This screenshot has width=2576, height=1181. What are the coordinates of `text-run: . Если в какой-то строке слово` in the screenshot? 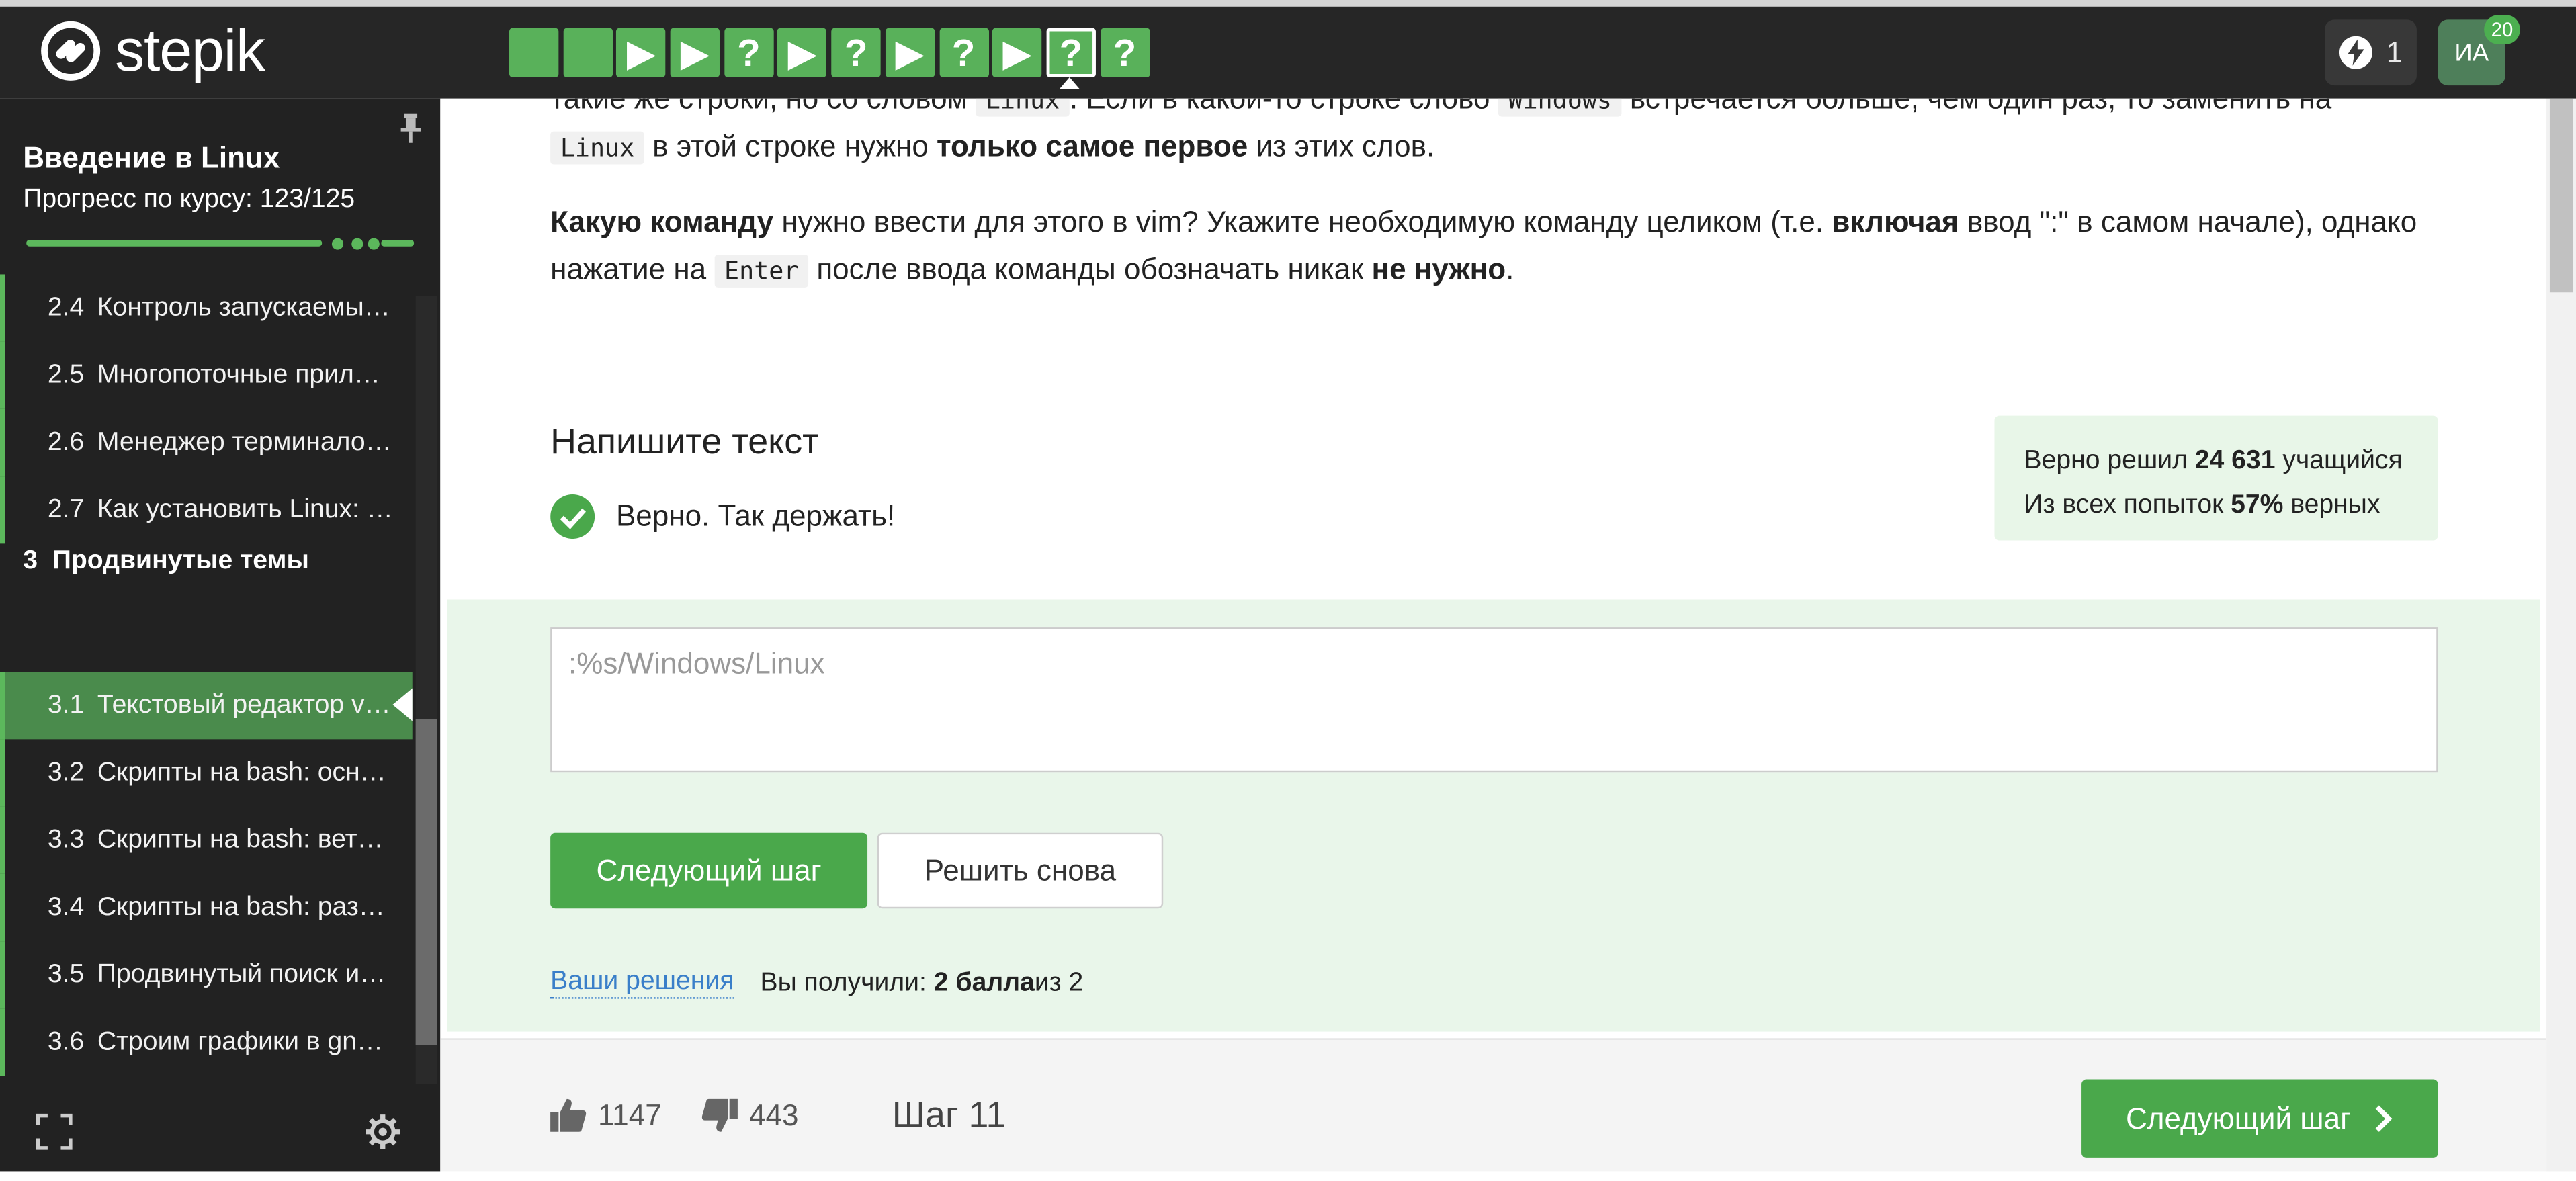 It's located at (1284, 107).